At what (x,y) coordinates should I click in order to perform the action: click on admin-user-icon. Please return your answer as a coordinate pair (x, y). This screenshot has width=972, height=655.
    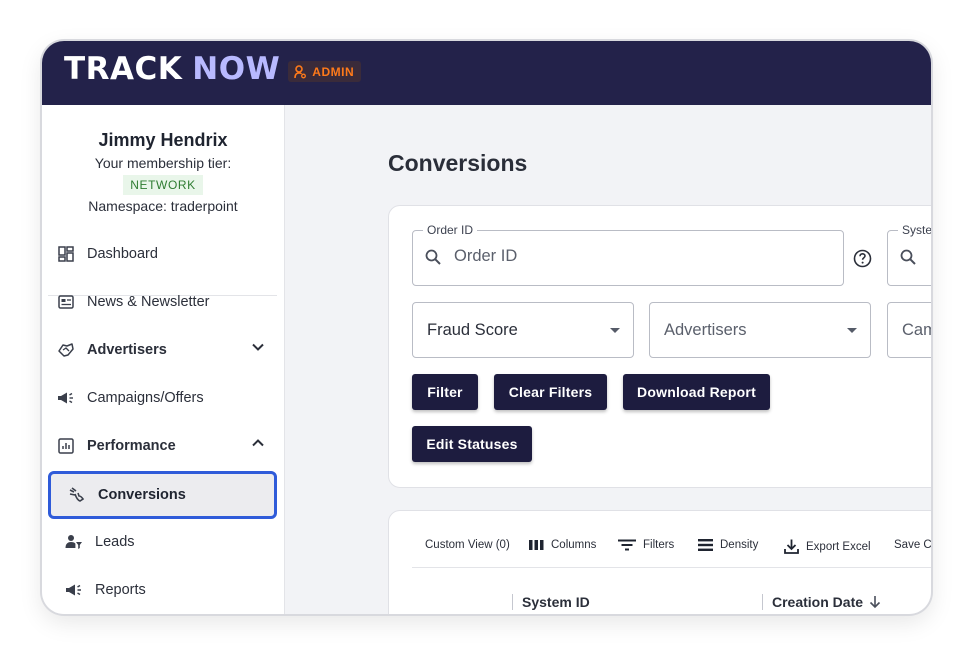
    Looking at the image, I should click on (300, 71).